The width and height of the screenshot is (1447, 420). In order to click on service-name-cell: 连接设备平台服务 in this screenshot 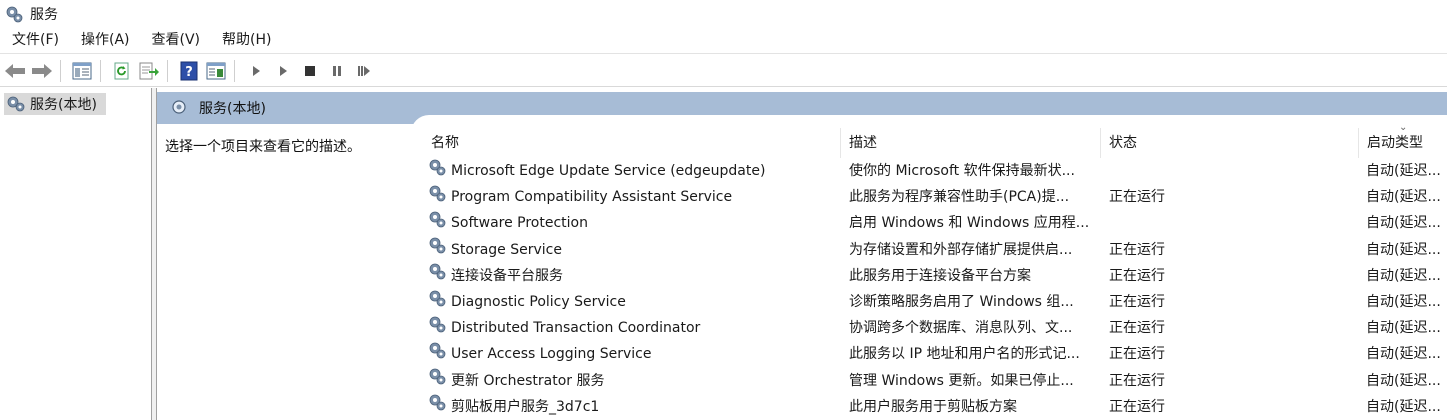, I will do `click(634, 276)`.